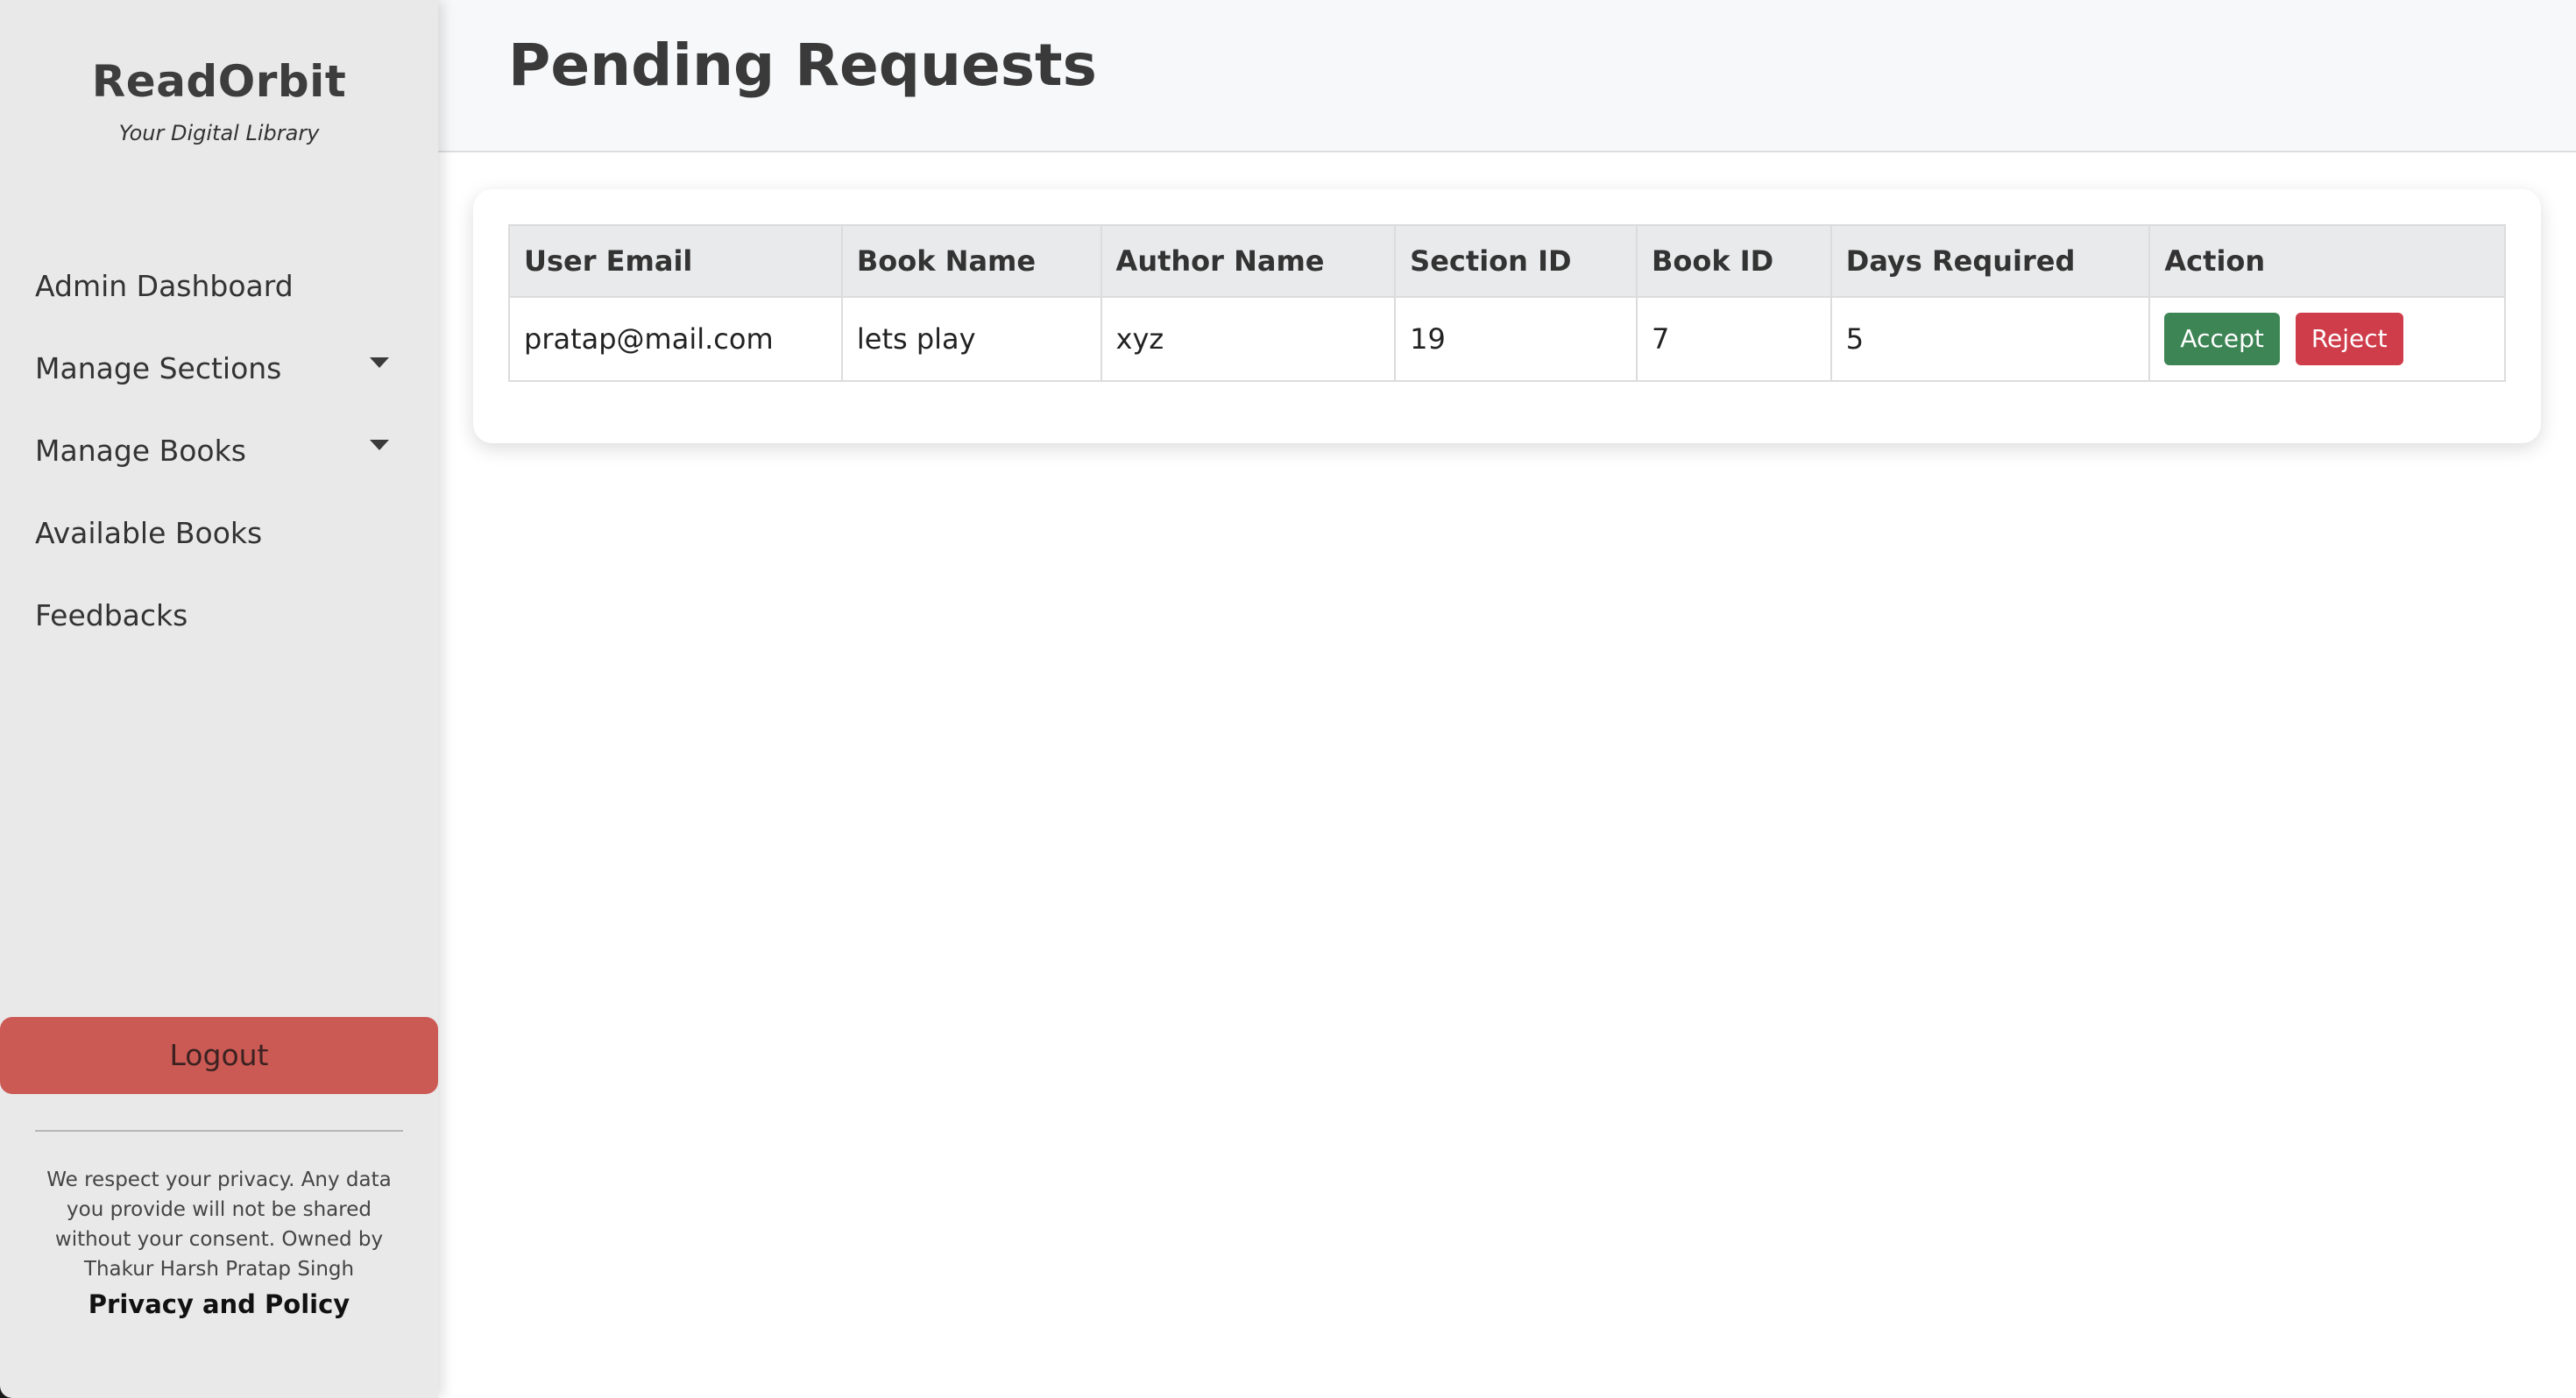 The image size is (2576, 1398). What do you see at coordinates (2349, 339) in the screenshot?
I see `reject-button: Reject` at bounding box center [2349, 339].